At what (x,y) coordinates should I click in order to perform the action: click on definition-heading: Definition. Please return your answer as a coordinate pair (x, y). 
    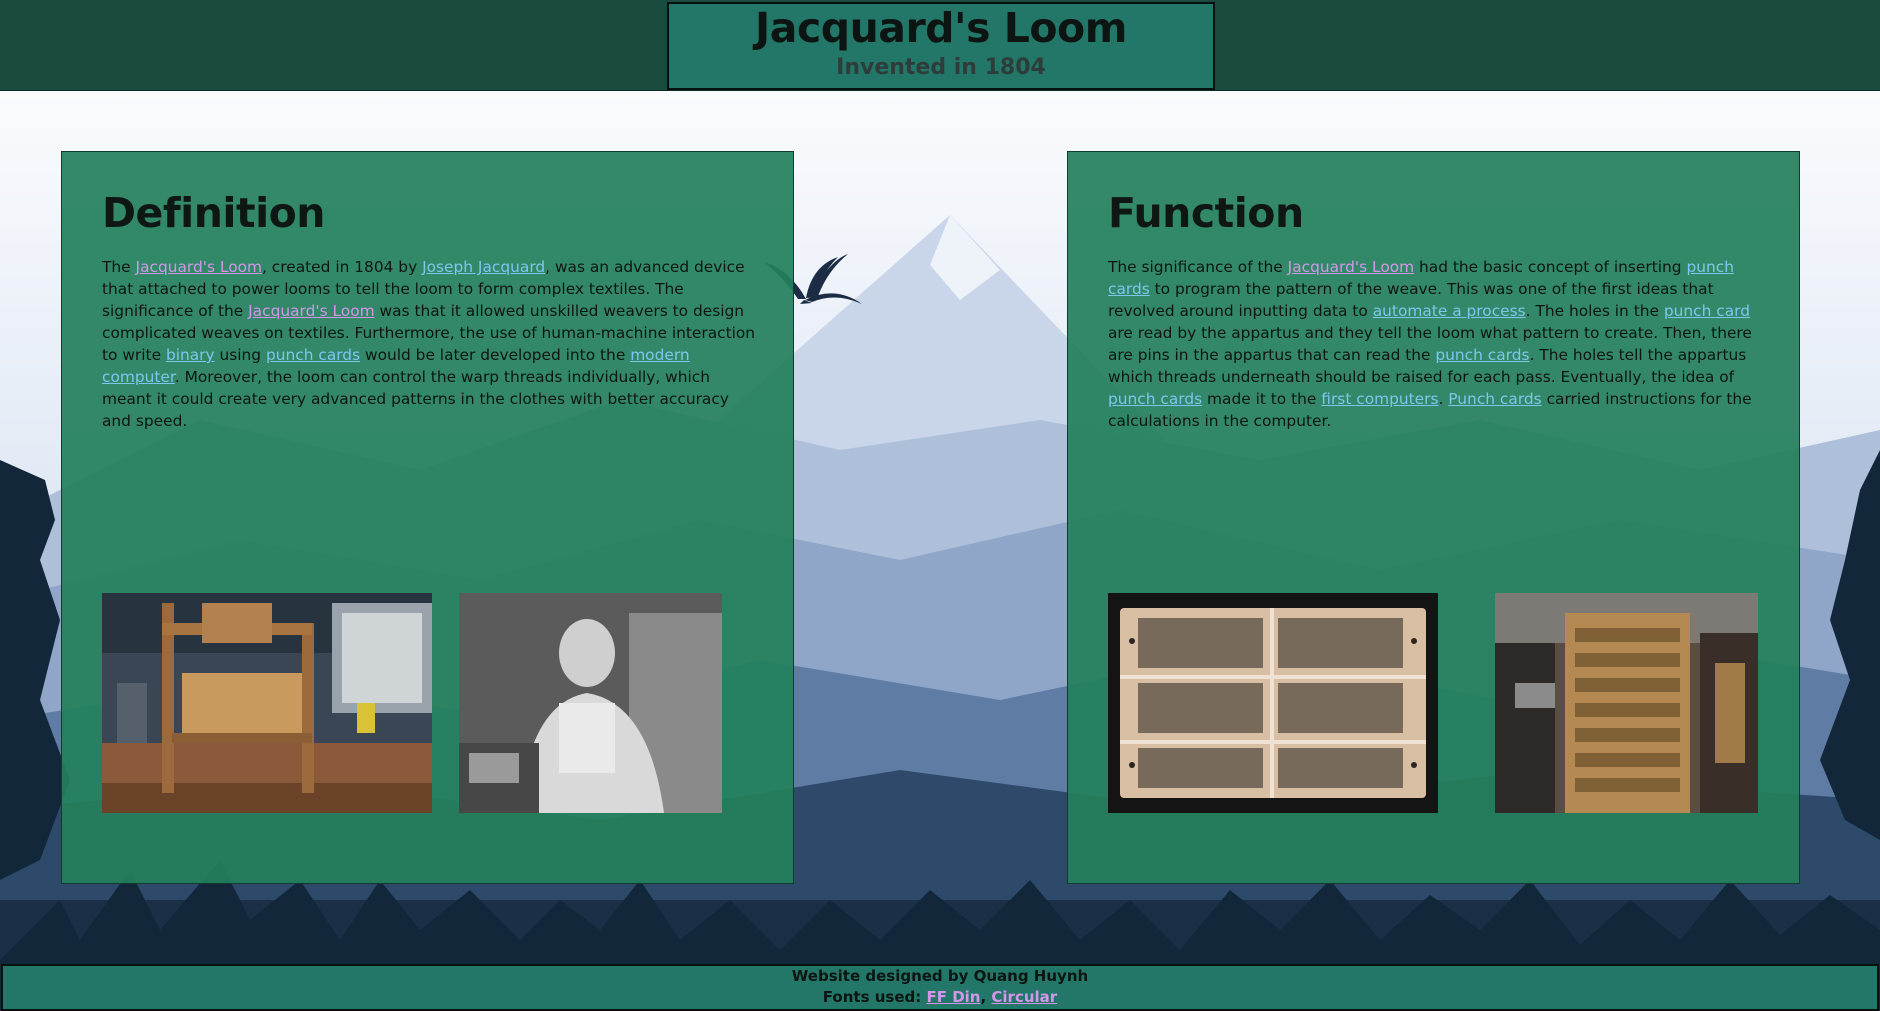
    Looking at the image, I should click on (213, 213).